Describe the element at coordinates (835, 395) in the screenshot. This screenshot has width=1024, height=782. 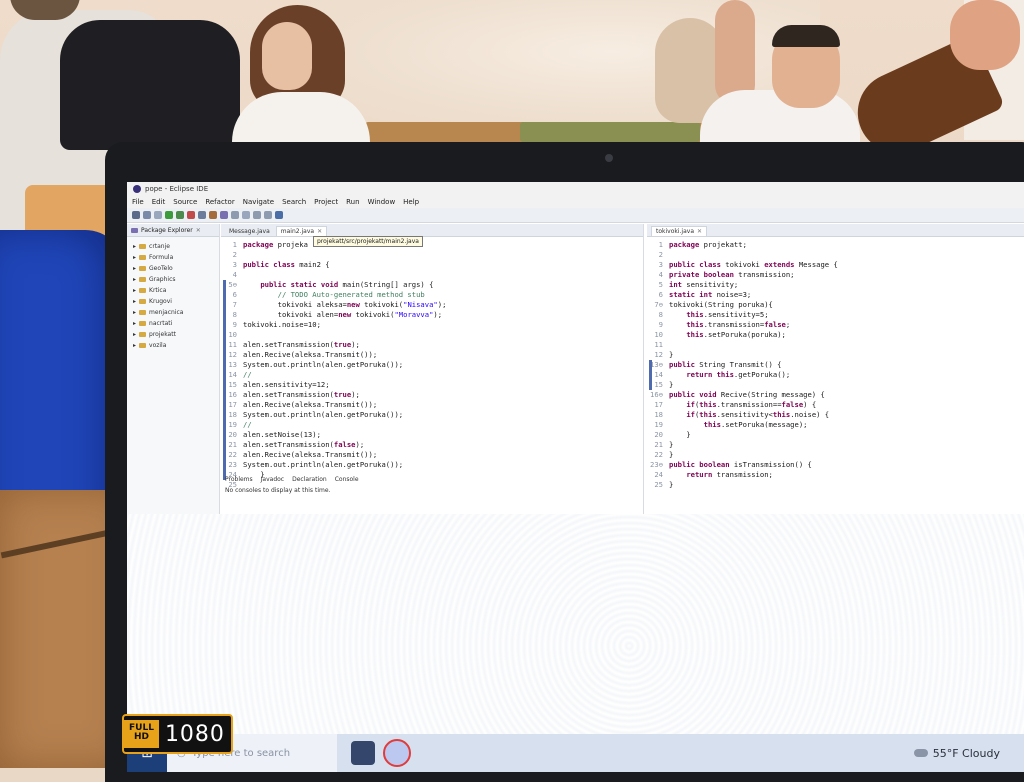
I see `code-line: 16⊖ public void Recive(String message) {` at that location.